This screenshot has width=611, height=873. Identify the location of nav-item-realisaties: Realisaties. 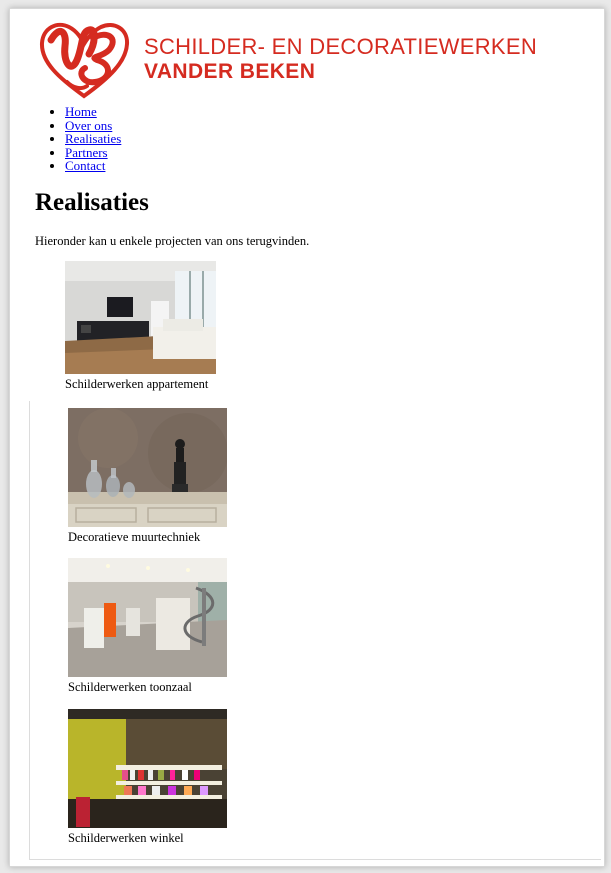
(93, 139).